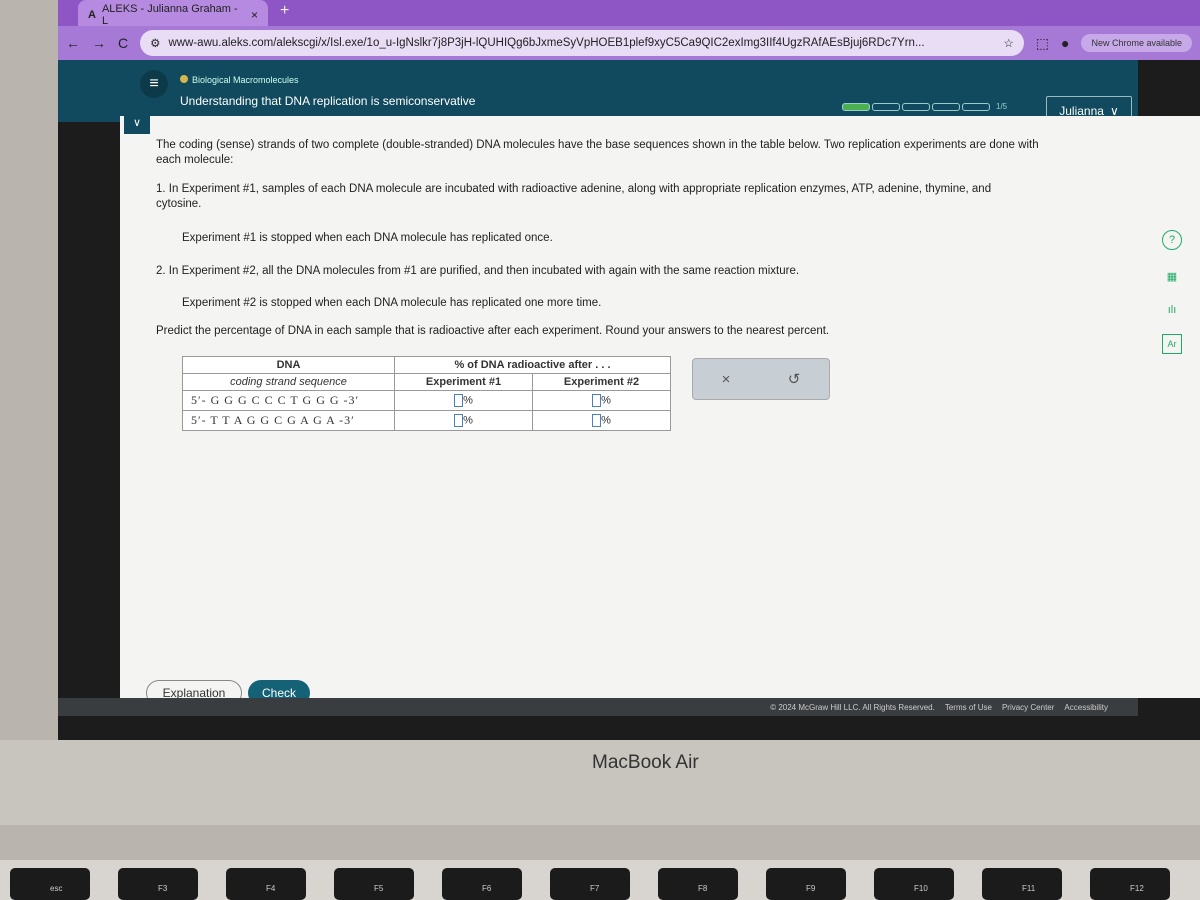 This screenshot has width=1200, height=900. I want to click on key-f5: F5, so click(374, 884).